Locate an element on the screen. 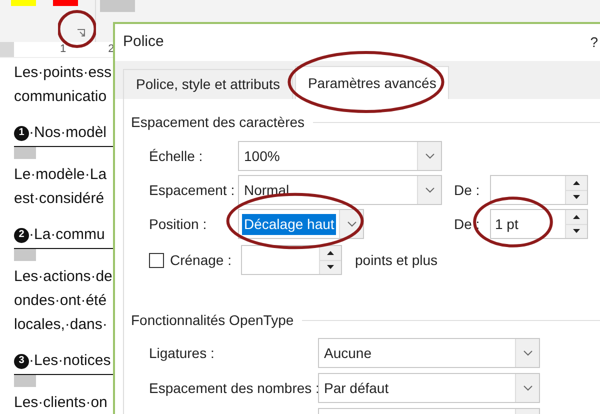 The width and height of the screenshot is (600, 414). help-button: ? is located at coordinates (594, 42).